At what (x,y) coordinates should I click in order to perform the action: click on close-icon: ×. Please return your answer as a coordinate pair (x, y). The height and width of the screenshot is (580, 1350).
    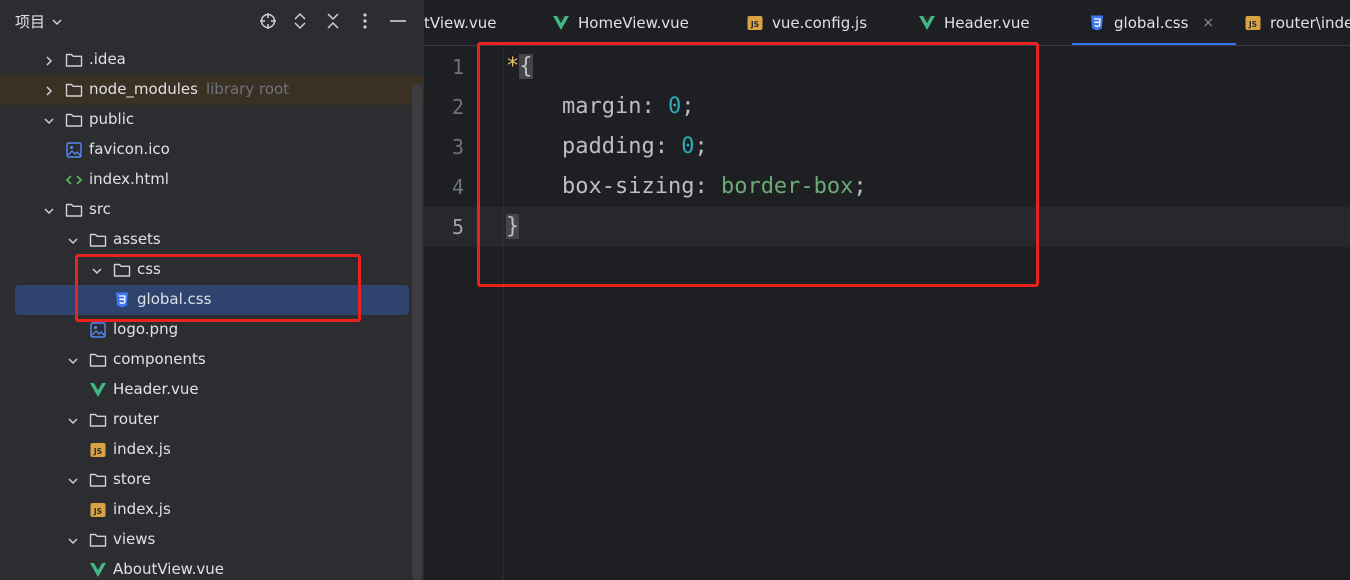
    Looking at the image, I should click on (1208, 23).